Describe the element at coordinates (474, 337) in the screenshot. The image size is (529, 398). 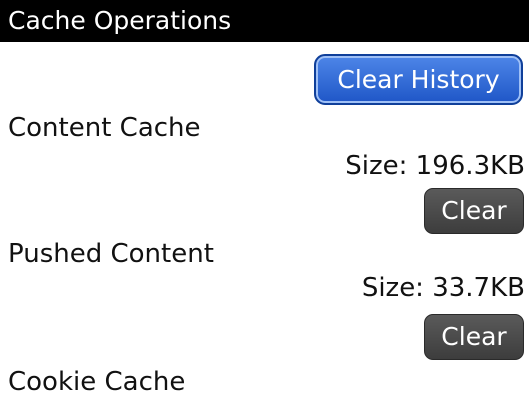
I see `clear-pushed-content-button: Clear` at that location.